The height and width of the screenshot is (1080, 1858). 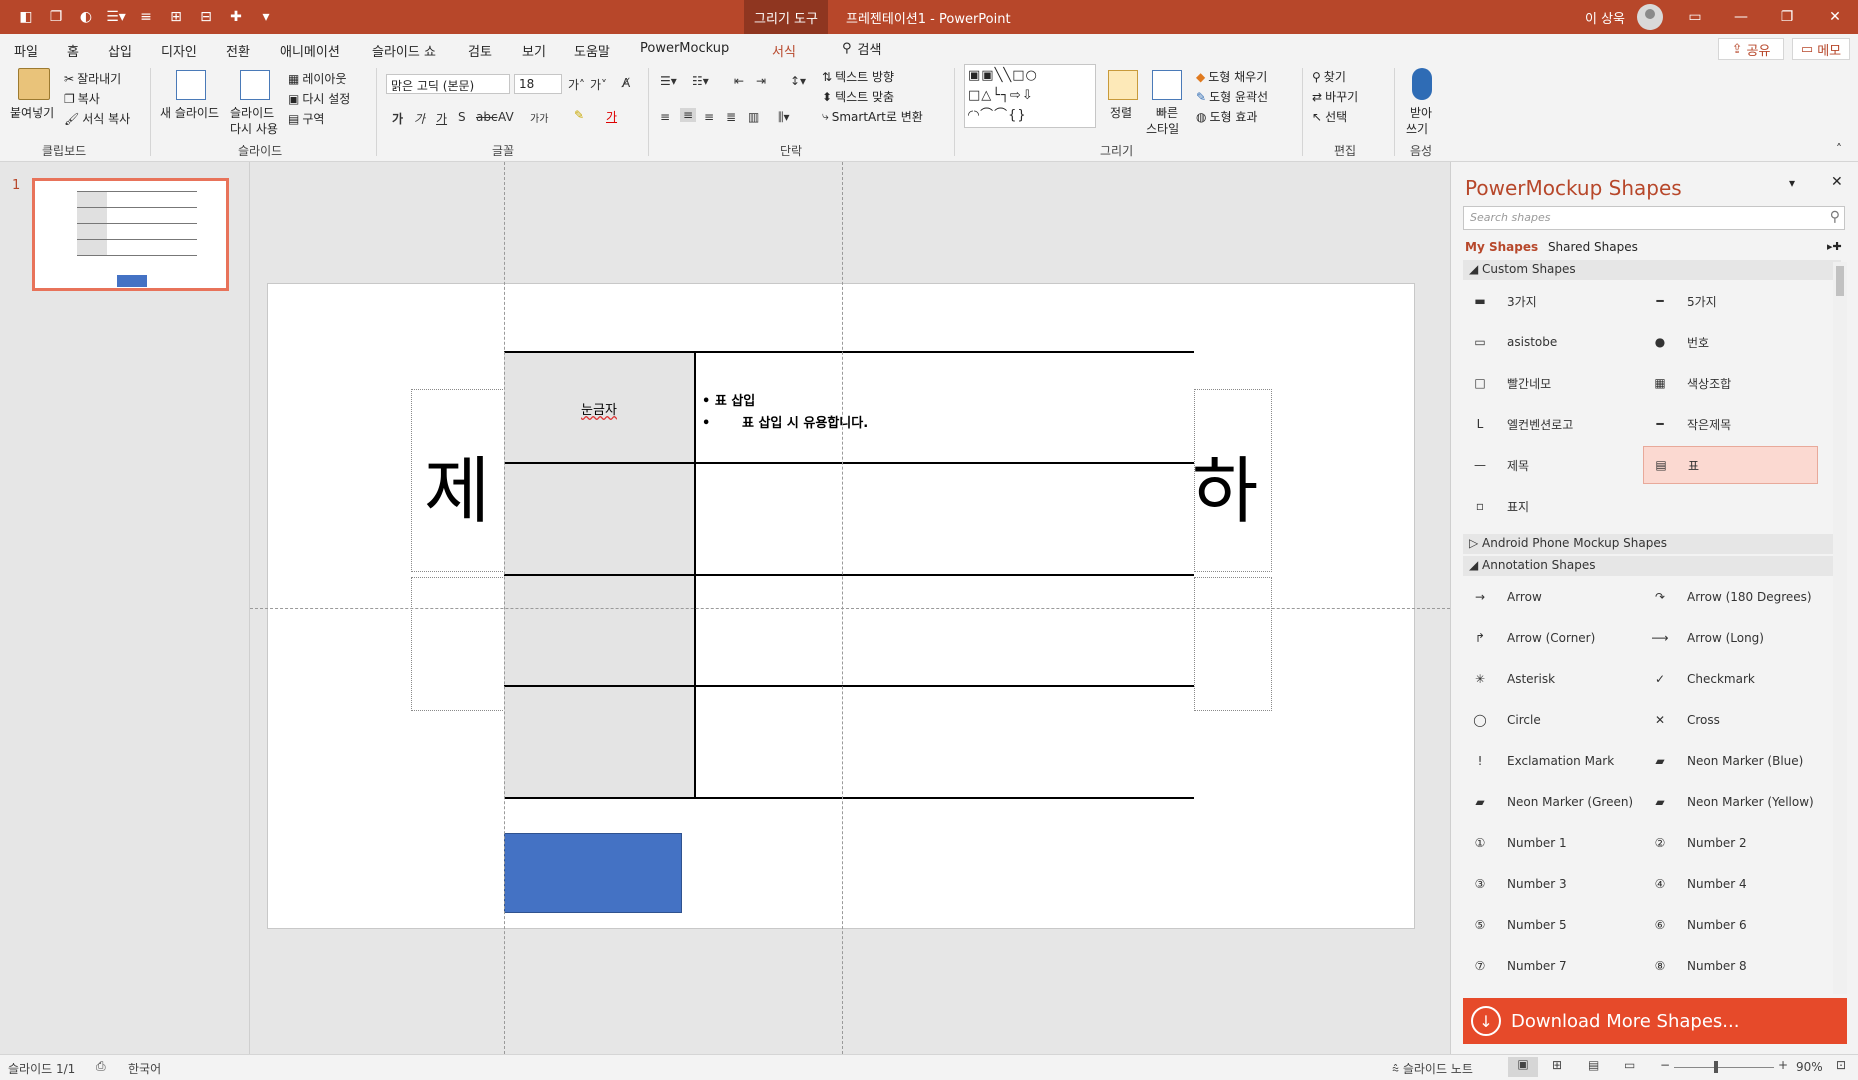 I want to click on shape-item: ③ Number 3, so click(x=1550, y=884).